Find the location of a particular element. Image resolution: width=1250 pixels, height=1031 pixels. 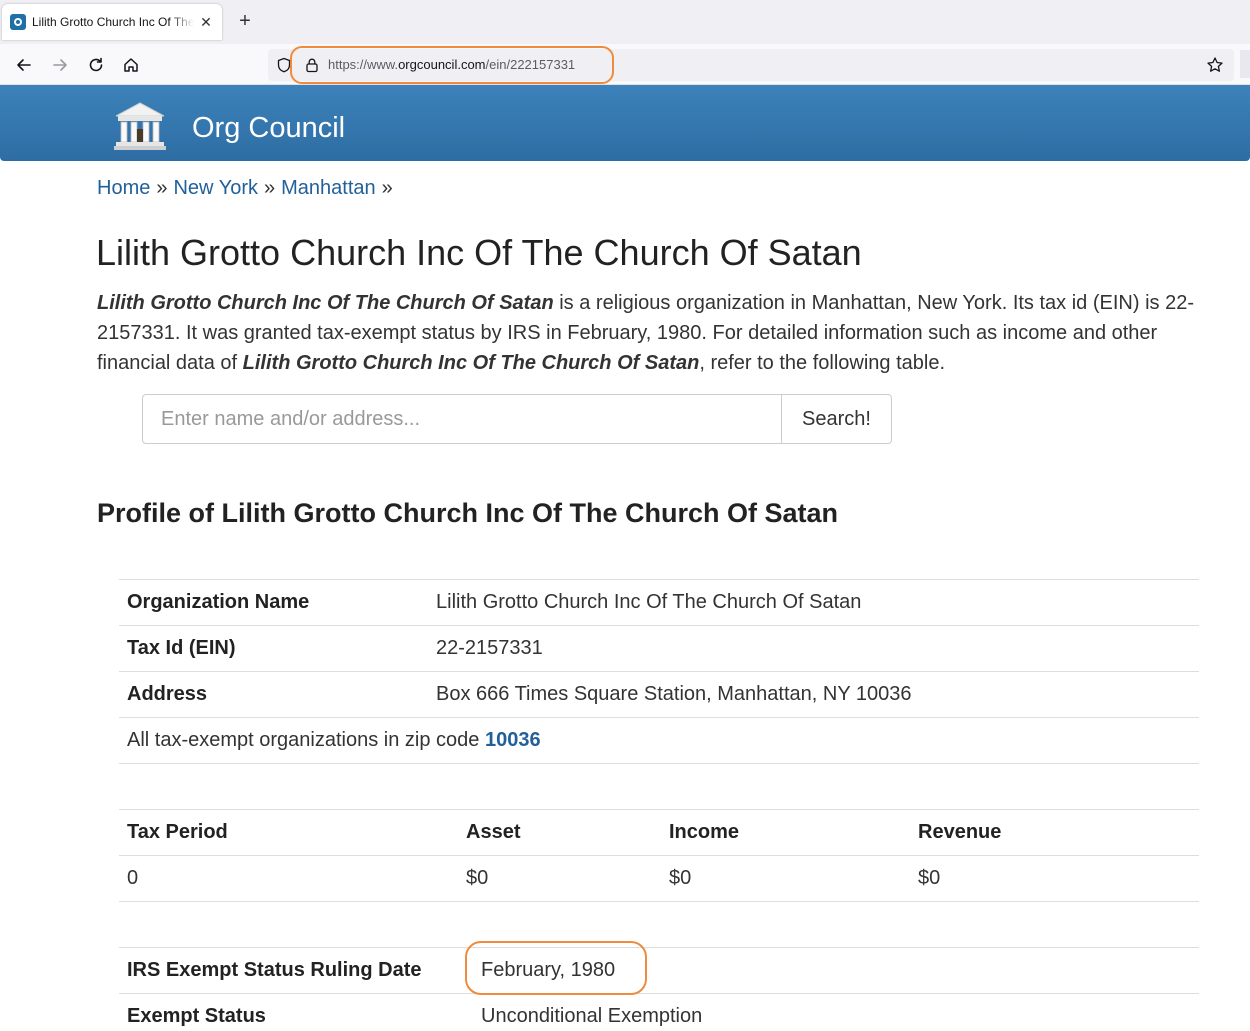

breadcrumb-state-link: New York is located at coordinates (215, 188).